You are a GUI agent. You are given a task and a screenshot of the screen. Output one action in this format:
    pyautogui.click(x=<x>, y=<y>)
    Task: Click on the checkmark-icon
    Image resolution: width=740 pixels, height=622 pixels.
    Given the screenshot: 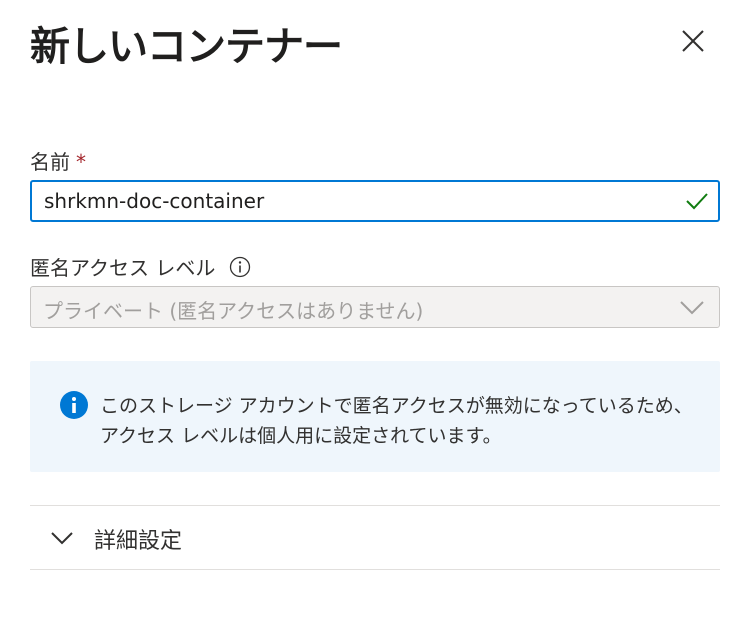 What is the action you would take?
    pyautogui.click(x=697, y=201)
    